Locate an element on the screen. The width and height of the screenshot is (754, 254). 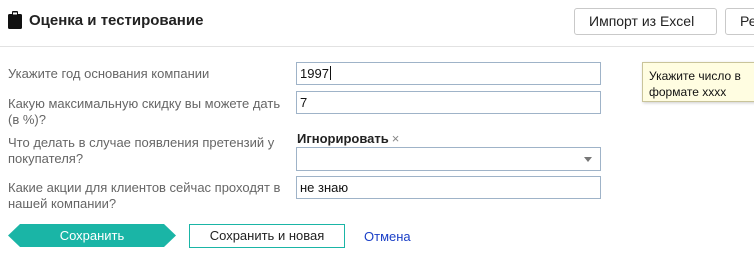
page-title: Оценка и тестирование is located at coordinates (116, 20).